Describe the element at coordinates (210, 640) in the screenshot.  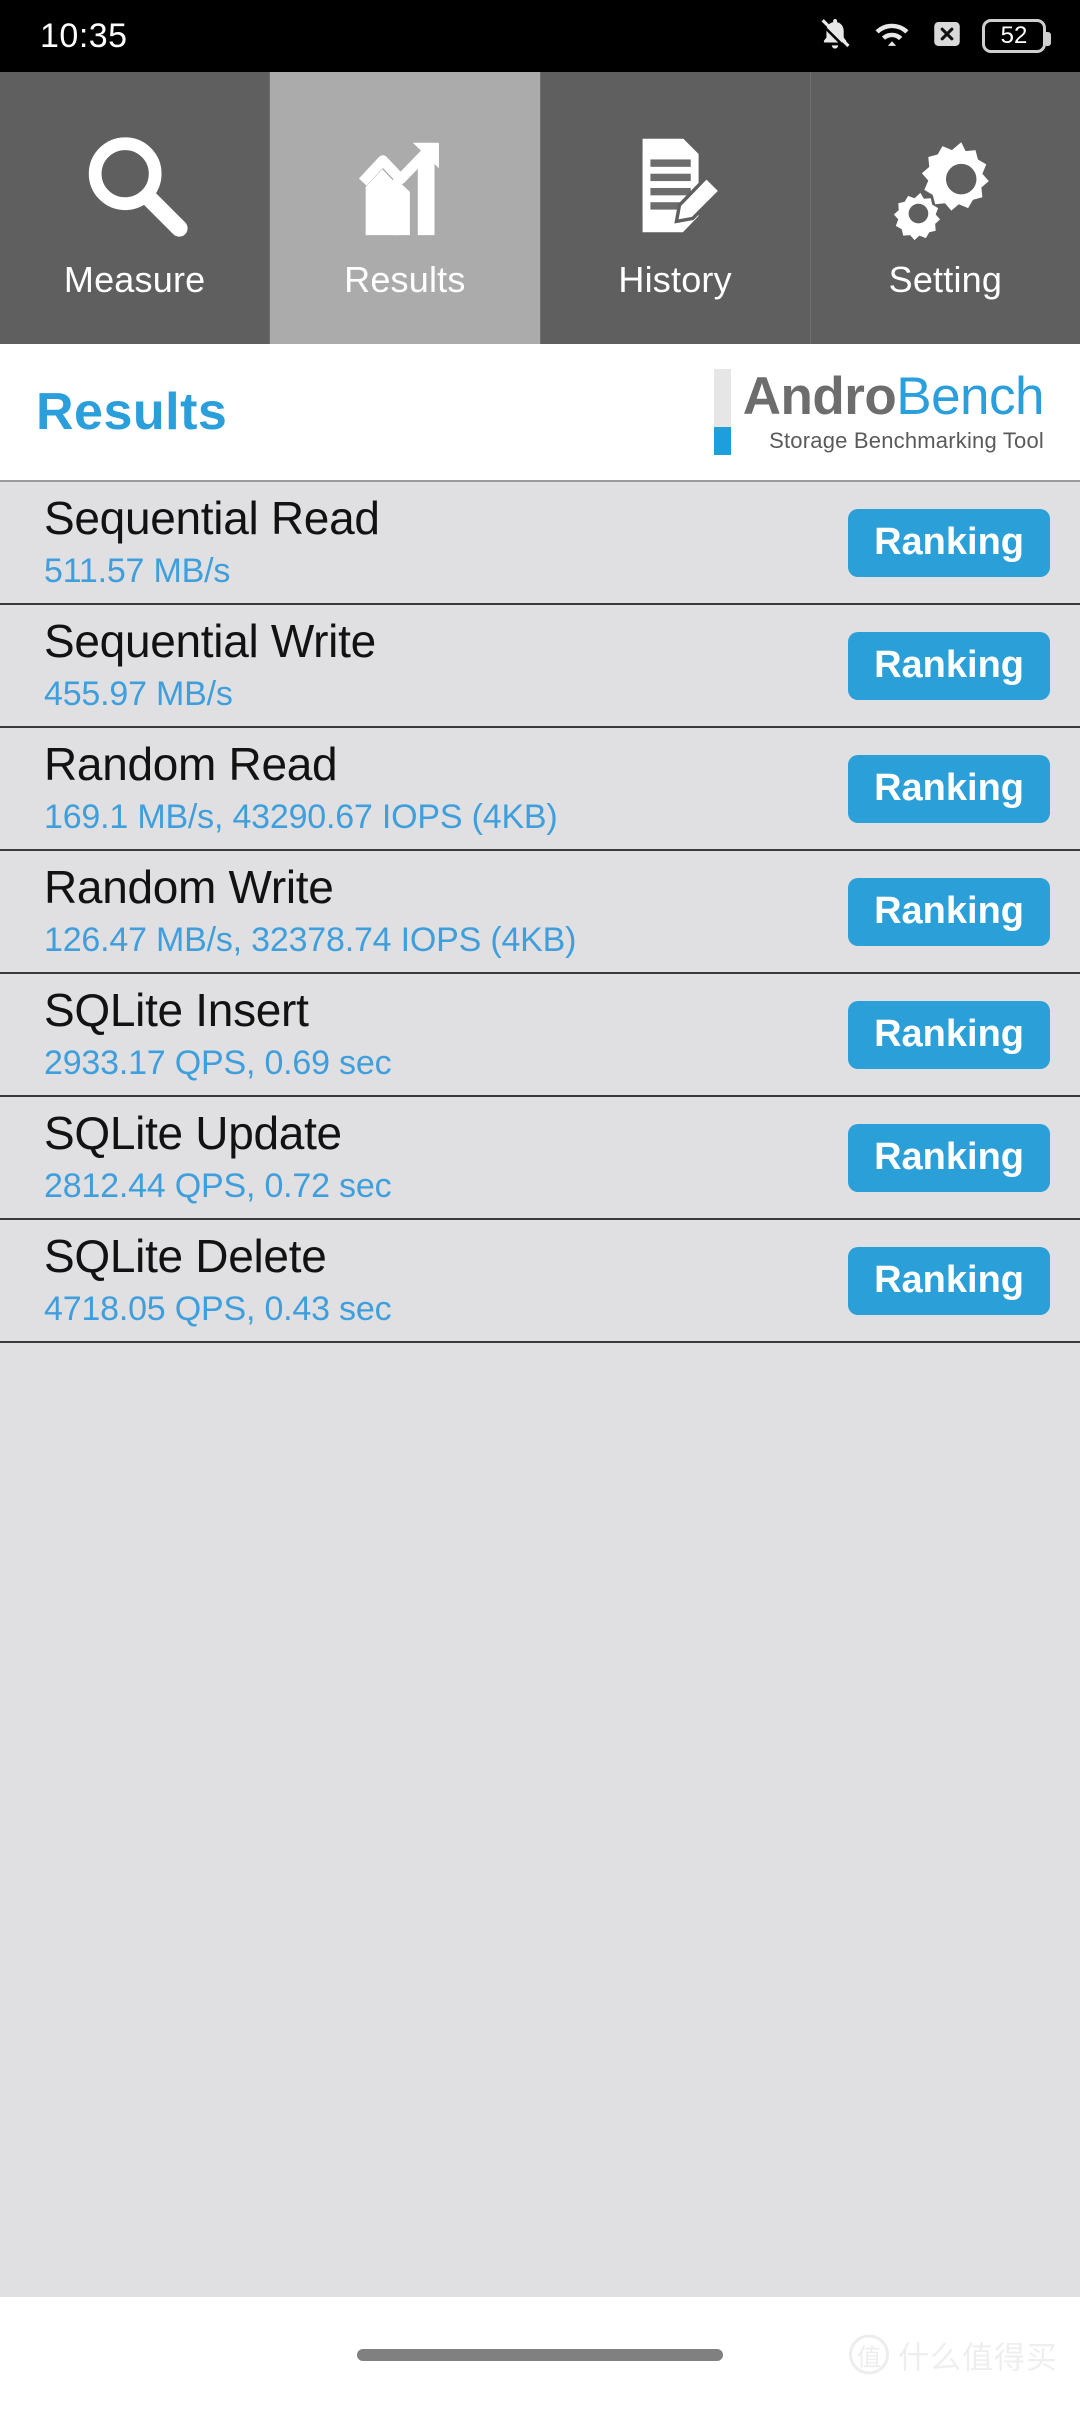
I see `result-name: Sequential Write` at that location.